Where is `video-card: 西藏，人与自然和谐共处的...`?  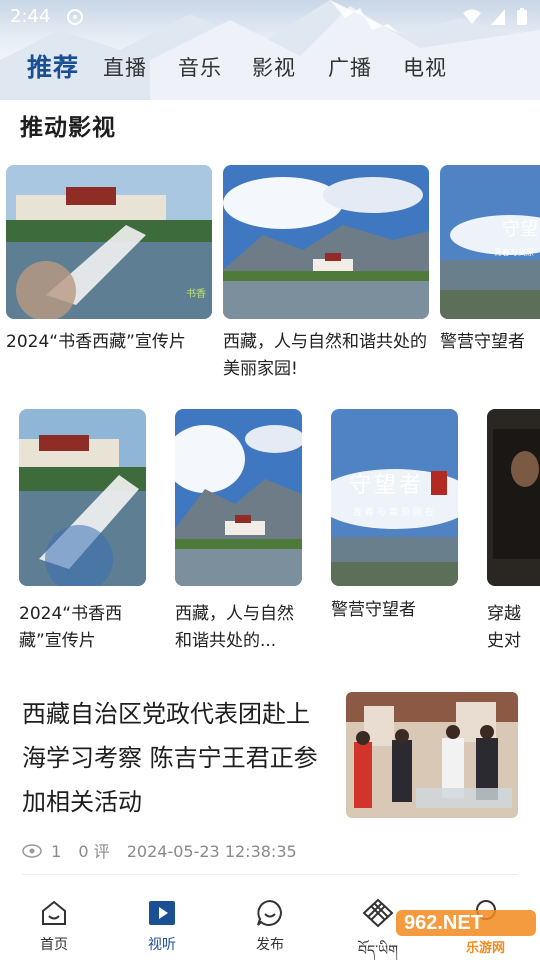 video-card: 西藏，人与自然和谐共处的... is located at coordinates (239, 534).